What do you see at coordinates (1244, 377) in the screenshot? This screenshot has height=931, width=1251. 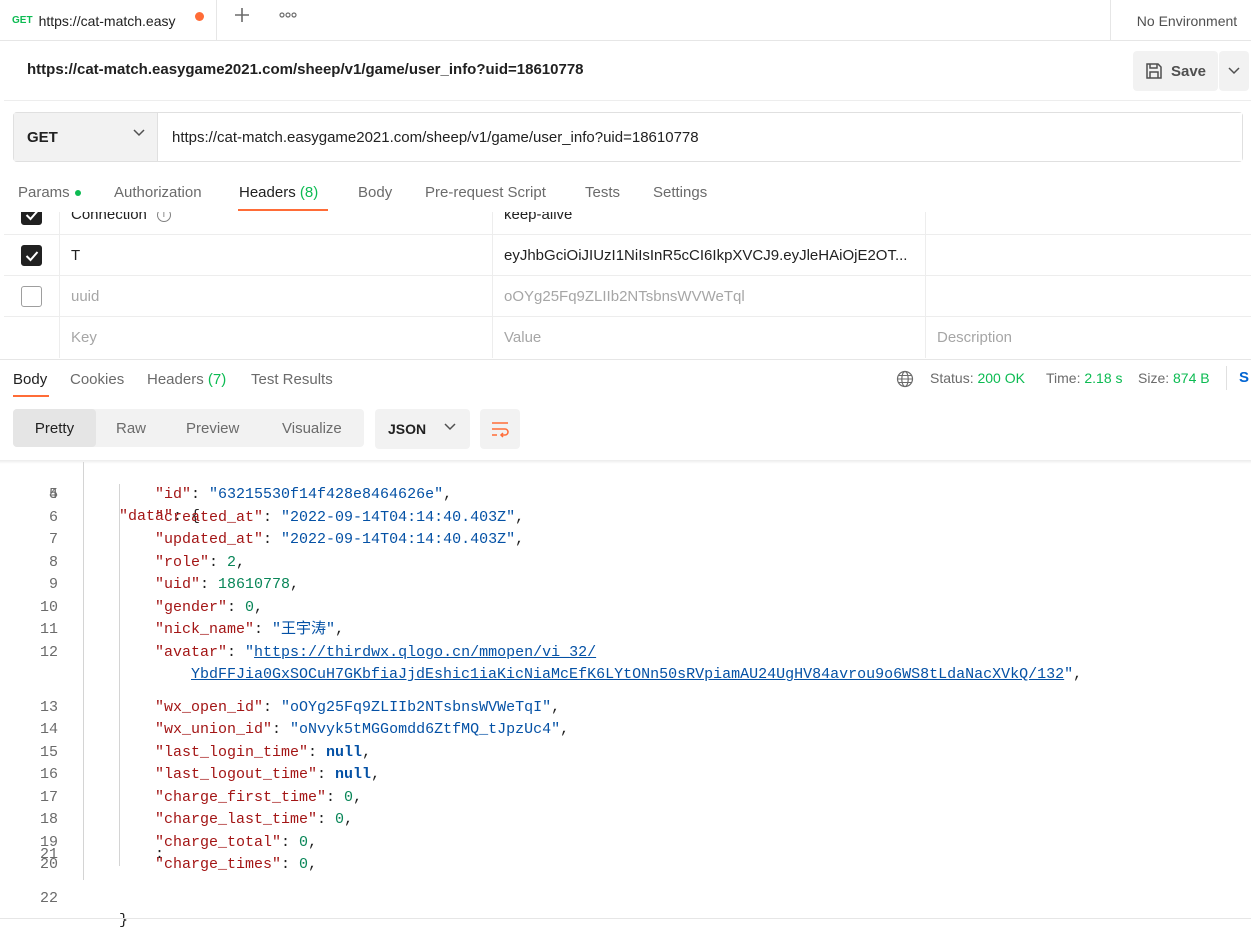 I see `save-response-button: S` at bounding box center [1244, 377].